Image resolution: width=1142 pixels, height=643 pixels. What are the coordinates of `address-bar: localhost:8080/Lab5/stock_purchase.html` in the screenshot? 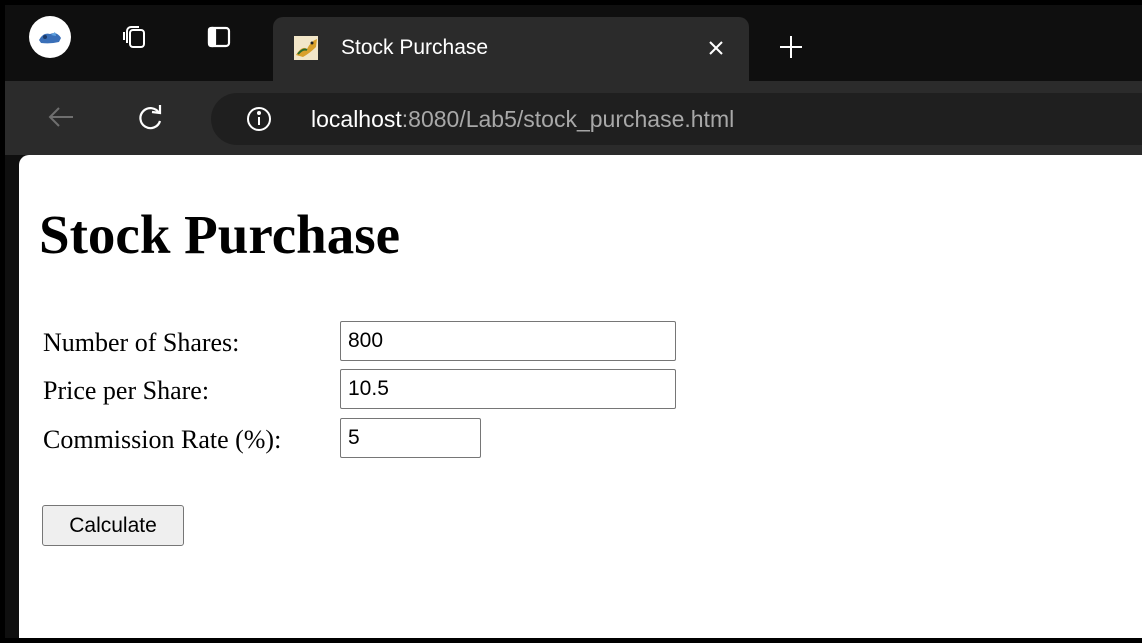 It's located at (676, 119).